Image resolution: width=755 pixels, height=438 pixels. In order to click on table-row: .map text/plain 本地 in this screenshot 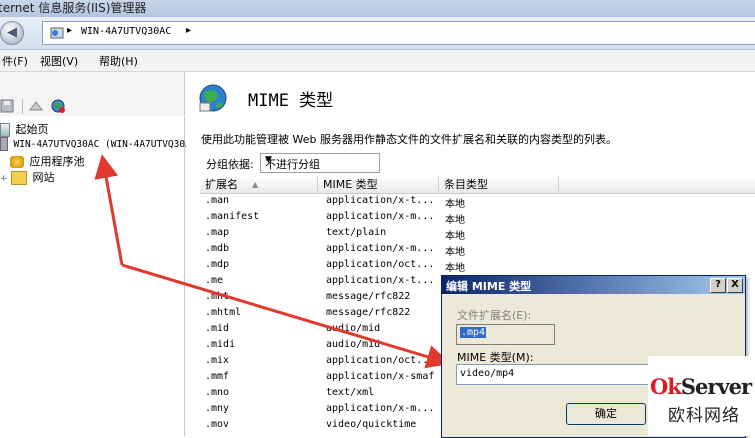, I will do `click(477, 233)`.